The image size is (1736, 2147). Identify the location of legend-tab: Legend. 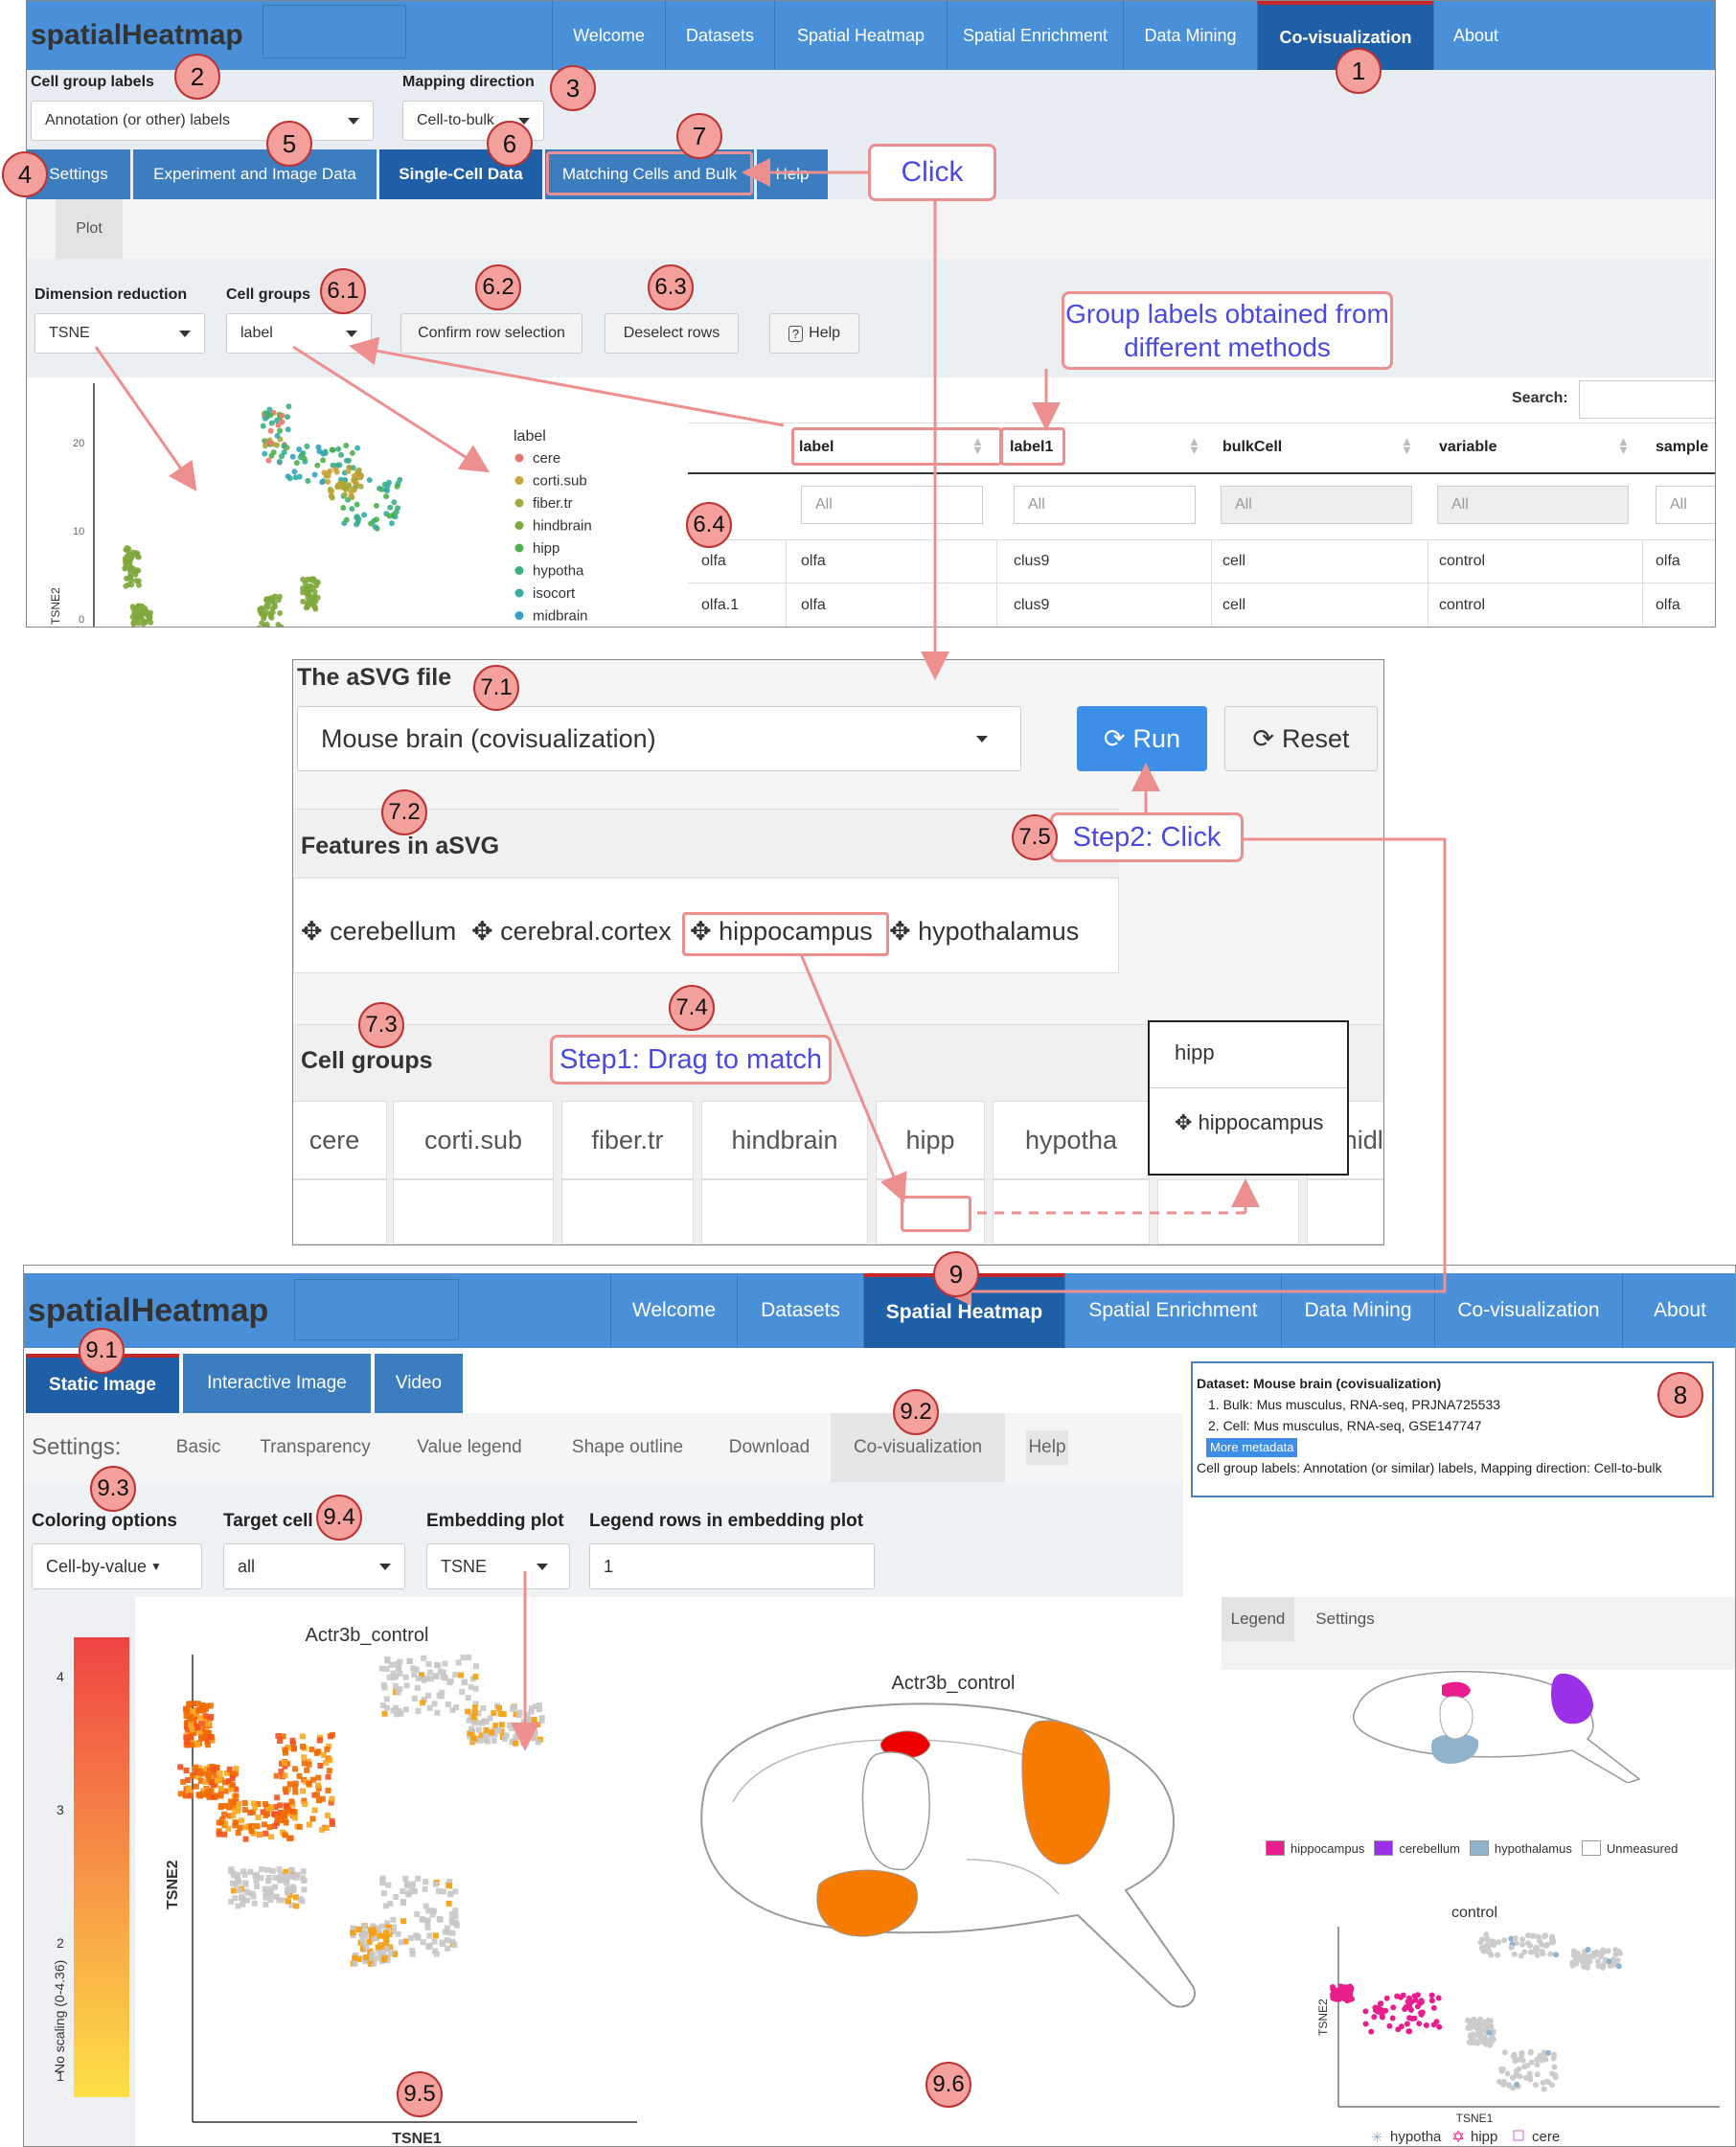
(1258, 1619).